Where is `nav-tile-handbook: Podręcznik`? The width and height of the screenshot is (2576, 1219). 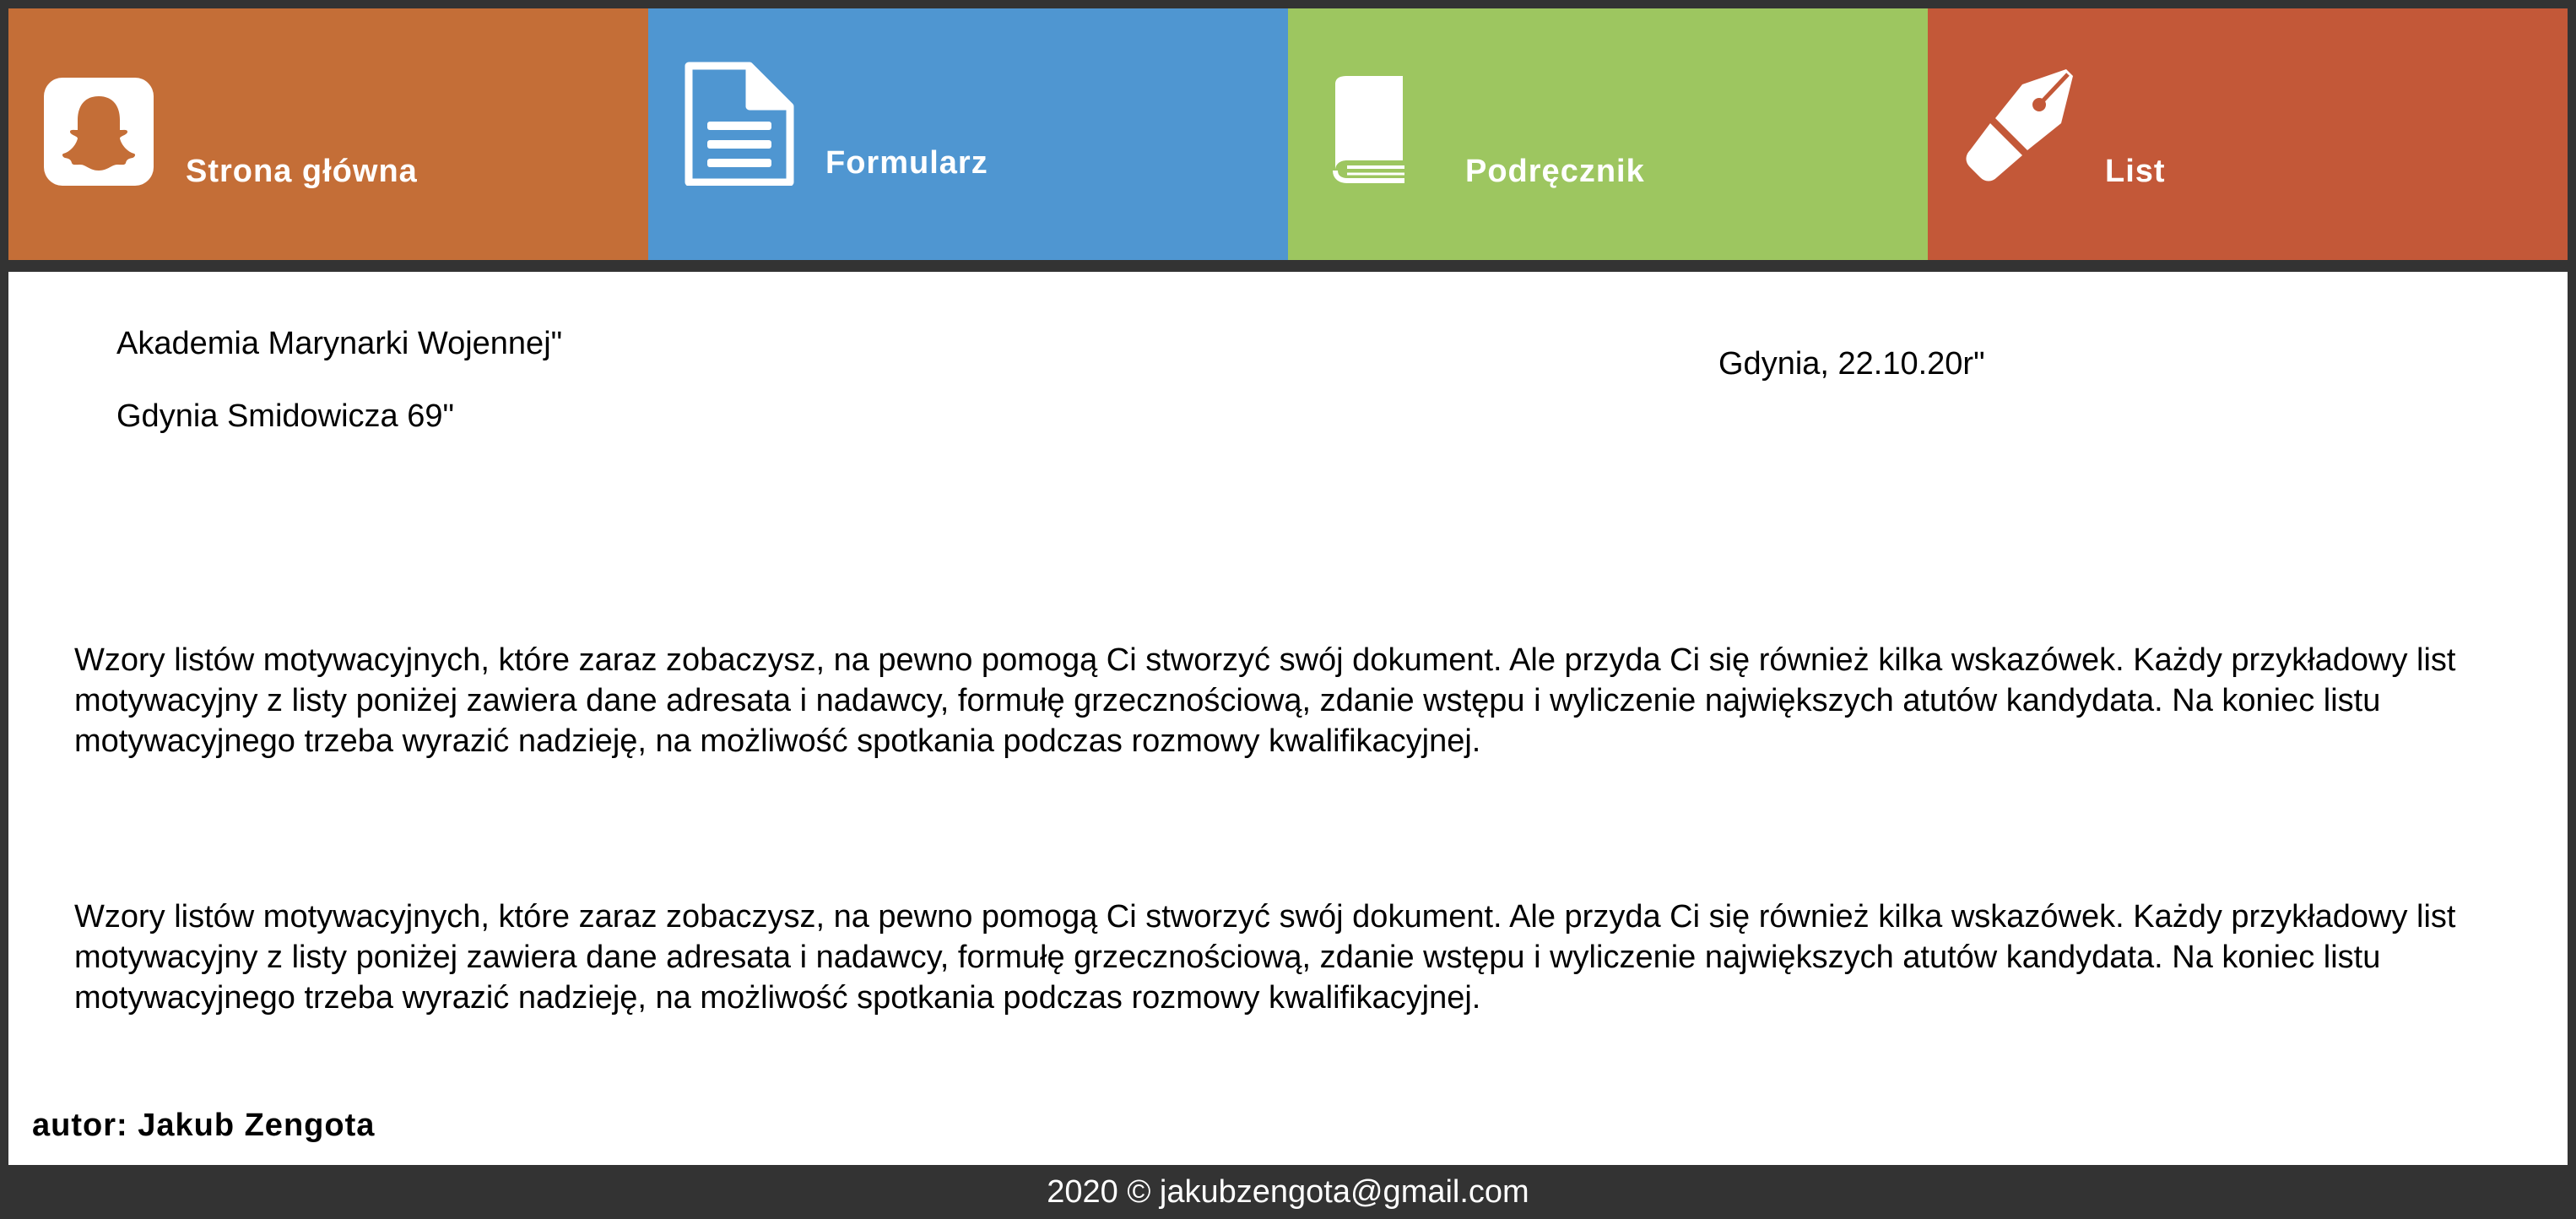 nav-tile-handbook: Podręcznik is located at coordinates (1608, 134).